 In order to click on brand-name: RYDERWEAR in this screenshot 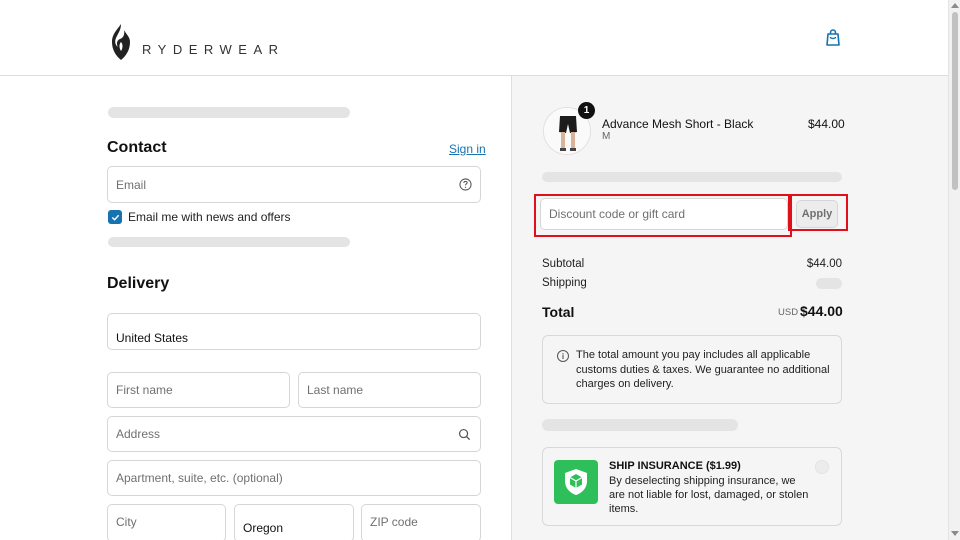, I will do `click(213, 49)`.